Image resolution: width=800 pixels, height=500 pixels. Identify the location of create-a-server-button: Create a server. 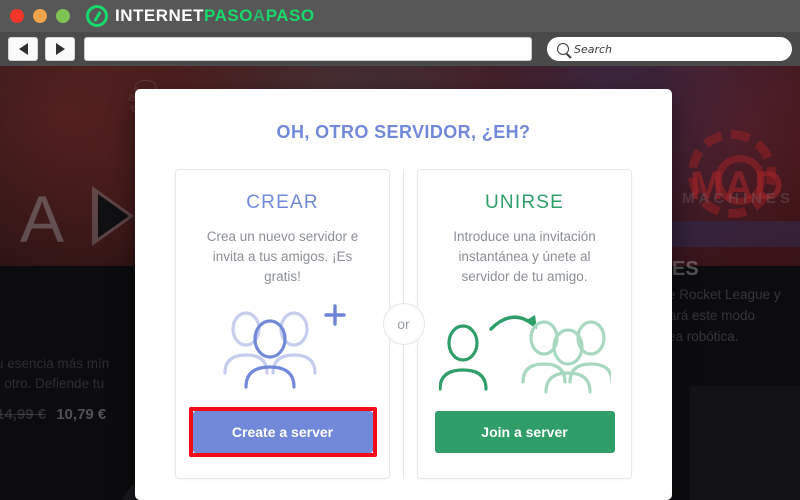
(282, 432).